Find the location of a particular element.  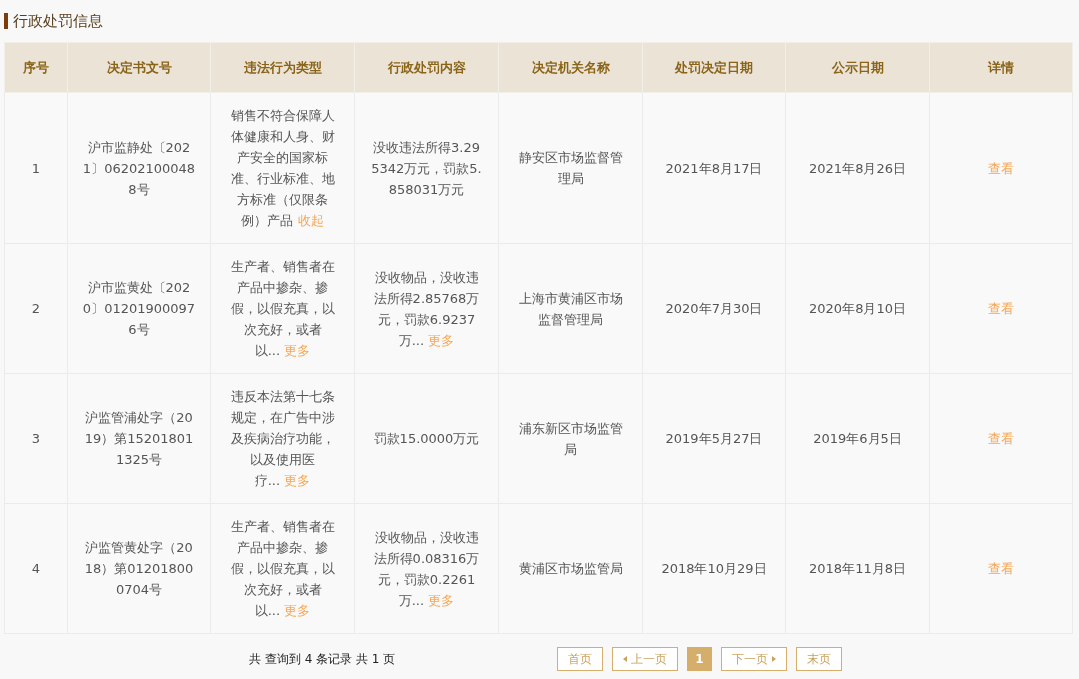

page-number-button: 1 is located at coordinates (699, 659).